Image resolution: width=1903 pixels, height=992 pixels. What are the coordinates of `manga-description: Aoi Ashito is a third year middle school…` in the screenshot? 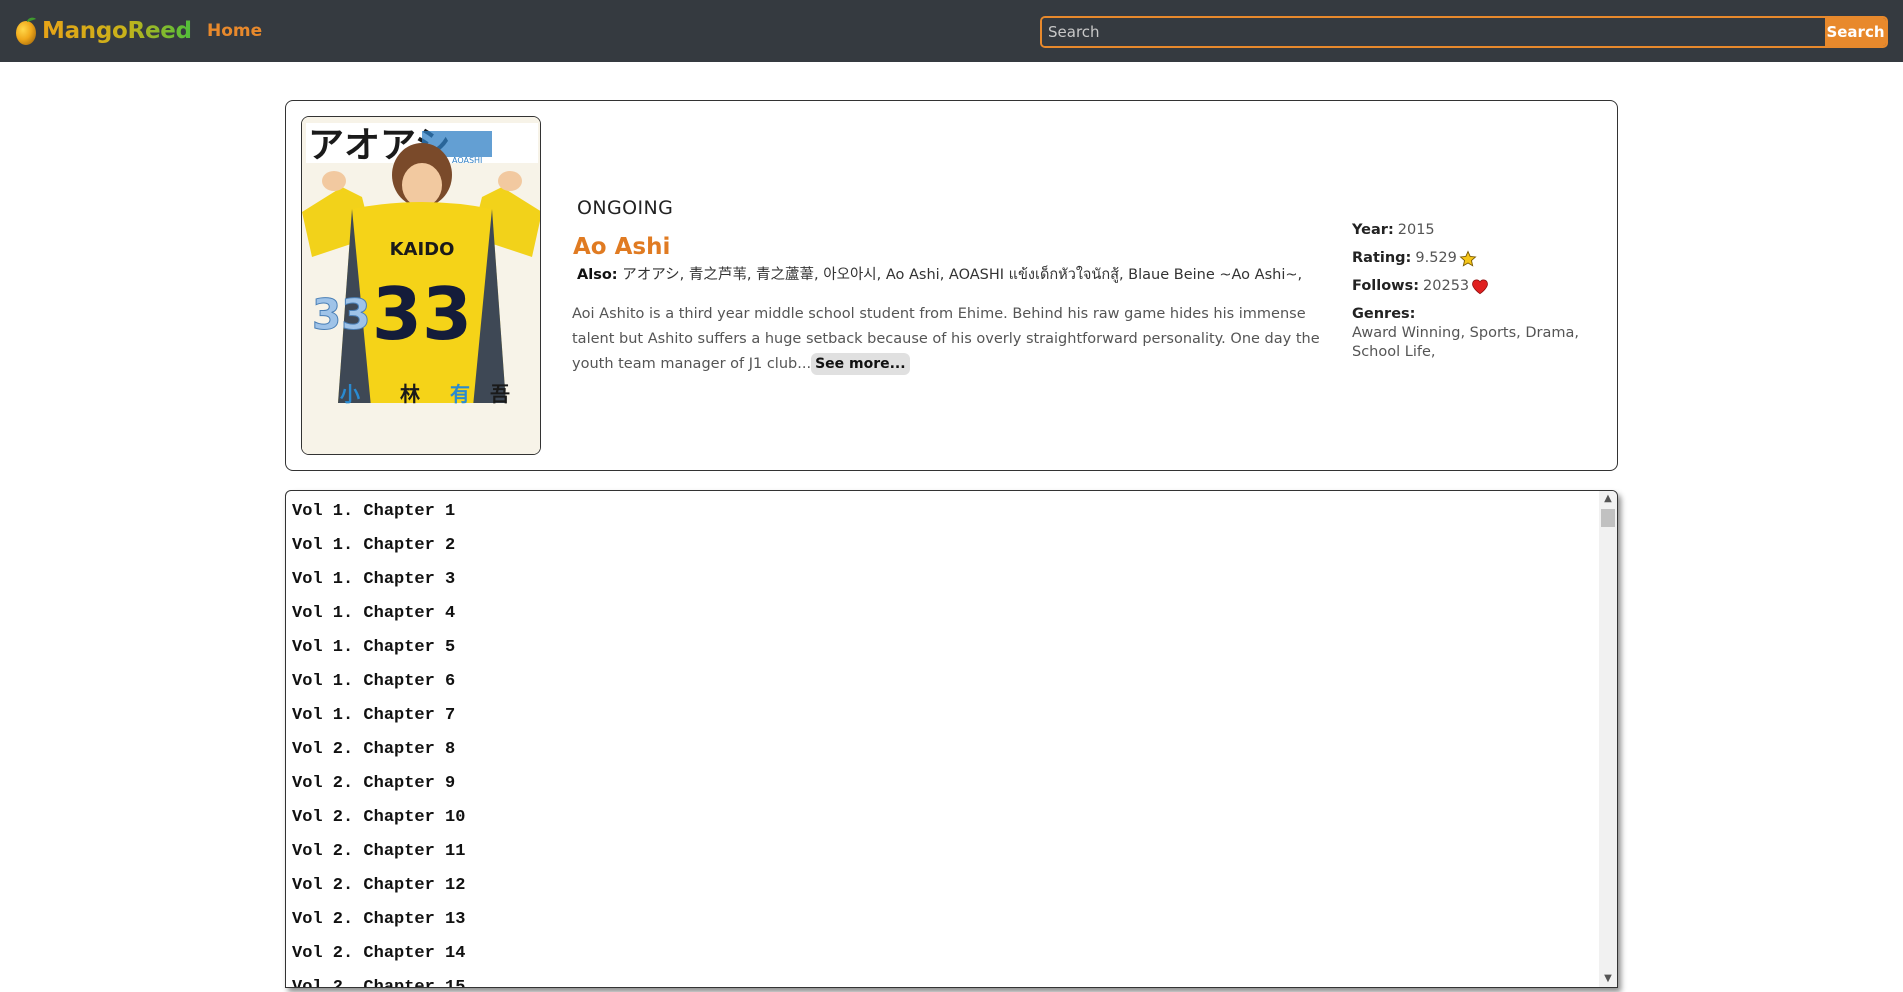 It's located at (952, 339).